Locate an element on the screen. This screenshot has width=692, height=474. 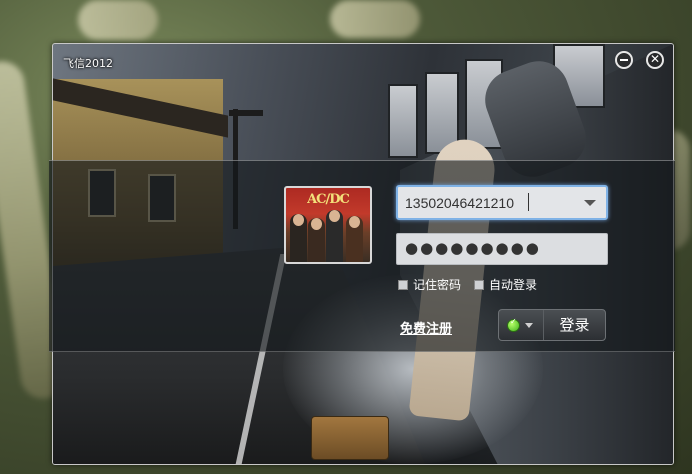
free-register-link: 免费注册 is located at coordinates (426, 327).